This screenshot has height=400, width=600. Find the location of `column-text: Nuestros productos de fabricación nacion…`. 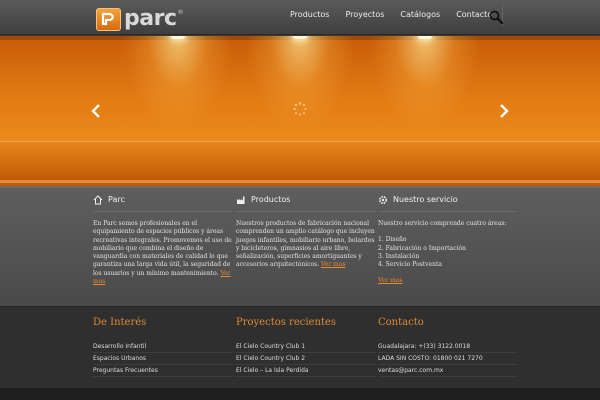

column-text: Nuestros productos de fabricación nacion… is located at coordinates (306, 245).